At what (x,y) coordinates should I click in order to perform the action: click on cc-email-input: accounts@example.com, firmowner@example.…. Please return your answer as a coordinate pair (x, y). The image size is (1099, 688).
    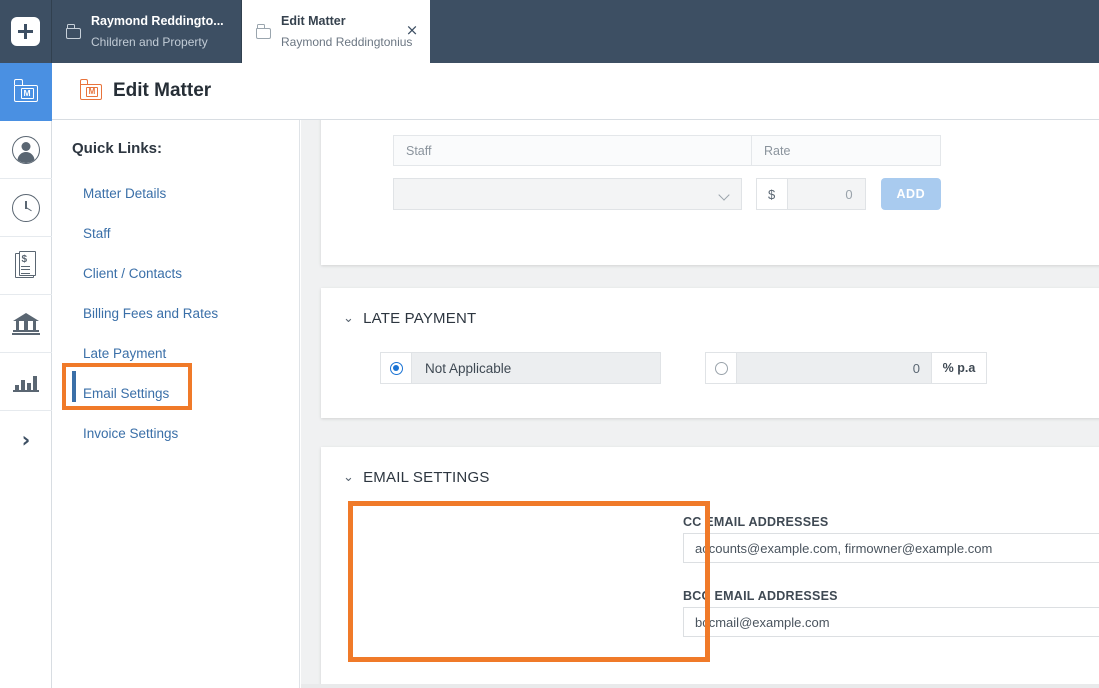
    Looking at the image, I should click on (891, 548).